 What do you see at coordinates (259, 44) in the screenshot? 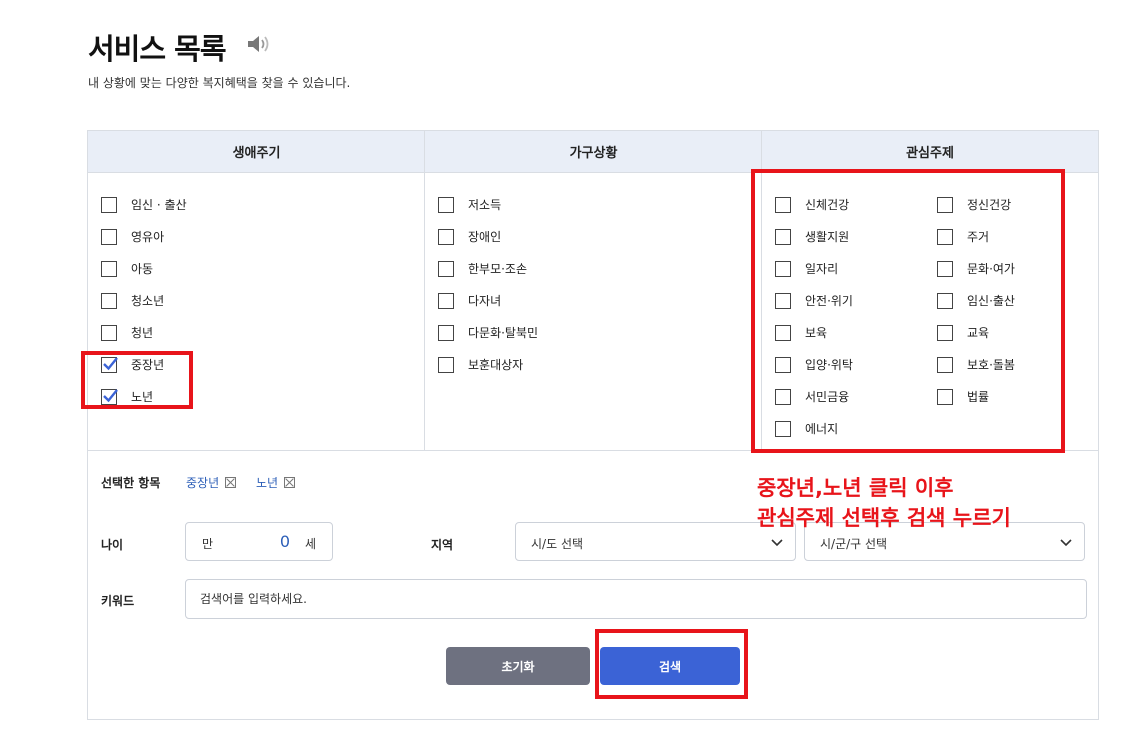
I see `speaker-icon` at bounding box center [259, 44].